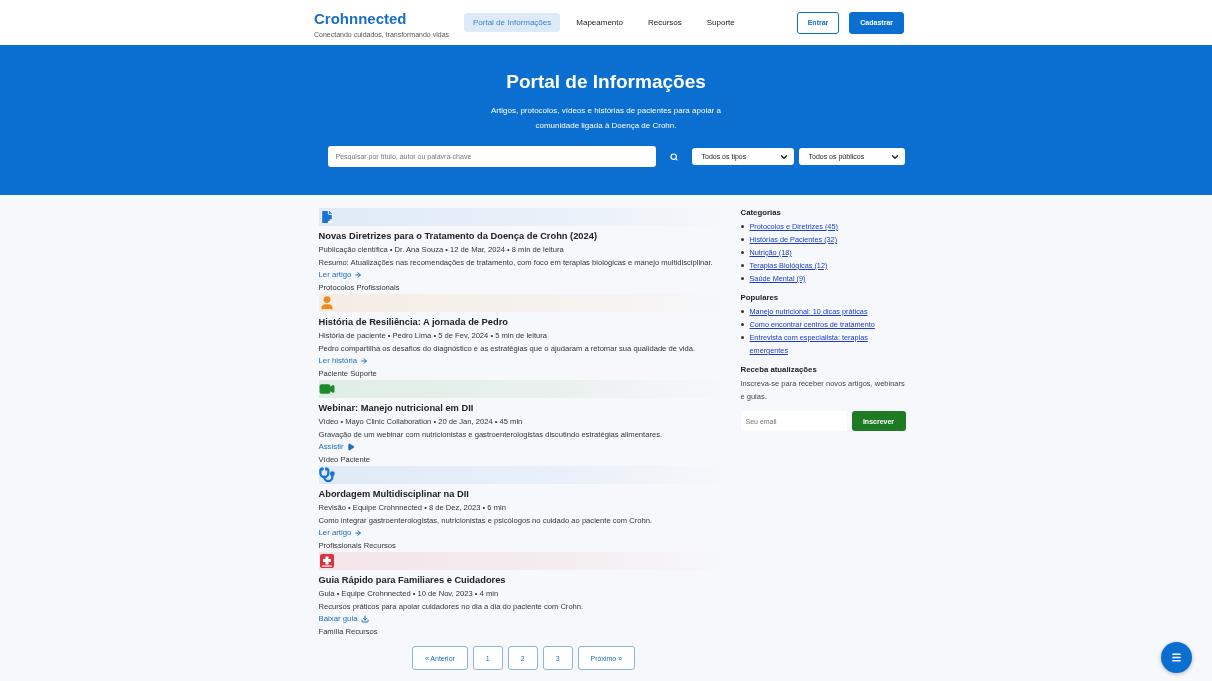 Image resolution: width=1212 pixels, height=681 pixels. Describe the element at coordinates (326, 561) in the screenshot. I see `medical-kit-icon` at that location.